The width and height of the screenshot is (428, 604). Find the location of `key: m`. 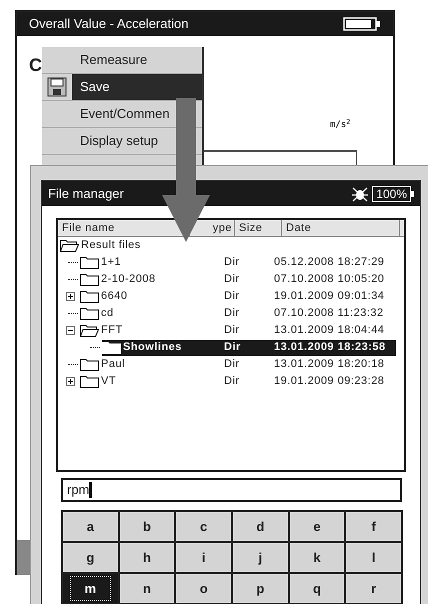

key: m is located at coordinates (90, 588).